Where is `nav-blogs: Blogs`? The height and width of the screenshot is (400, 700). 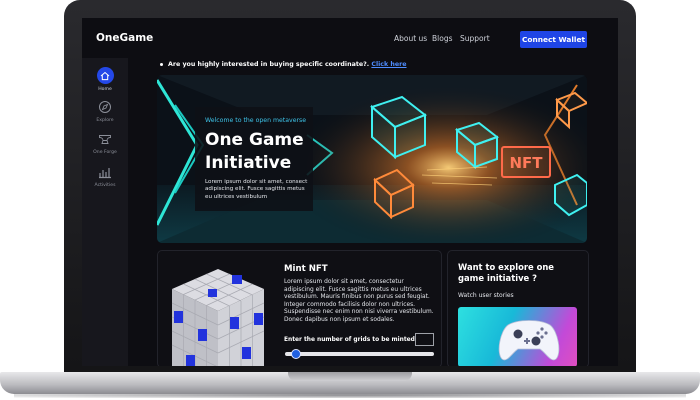 nav-blogs: Blogs is located at coordinates (442, 38).